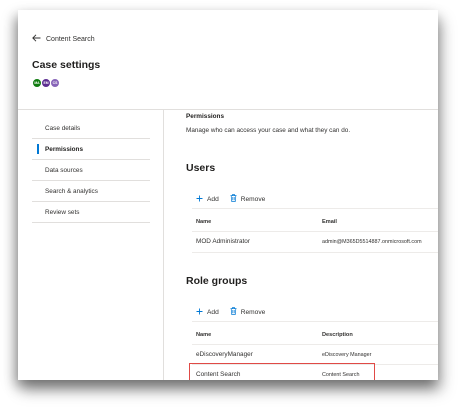 Image resolution: width=474 pixels, height=418 pixels. What do you see at coordinates (46, 83) in the screenshot?
I see `member-avatars: MA EM CS` at bounding box center [46, 83].